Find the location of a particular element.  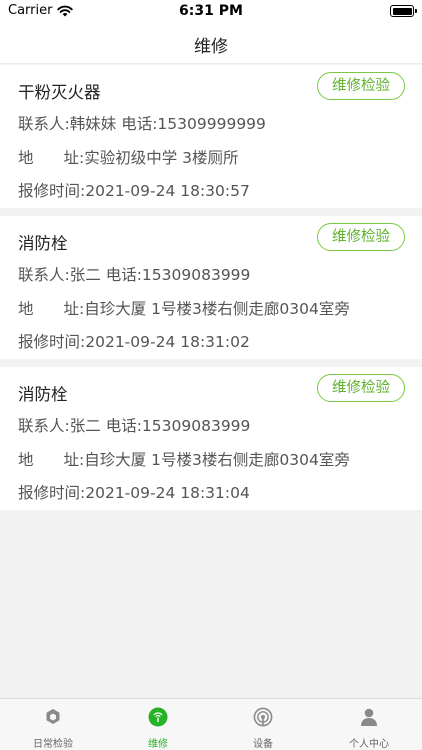

address-line: 地 址:实验初级中学 3楼厕所 is located at coordinates (128, 157).